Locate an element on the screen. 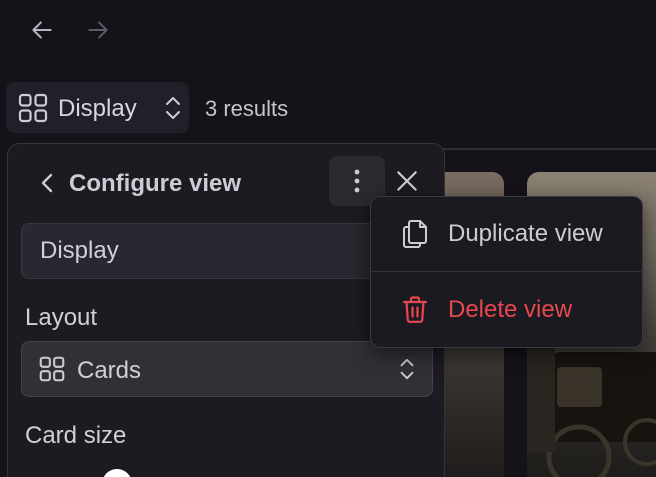 The height and width of the screenshot is (477, 656). menu-divider is located at coordinates (506, 271).